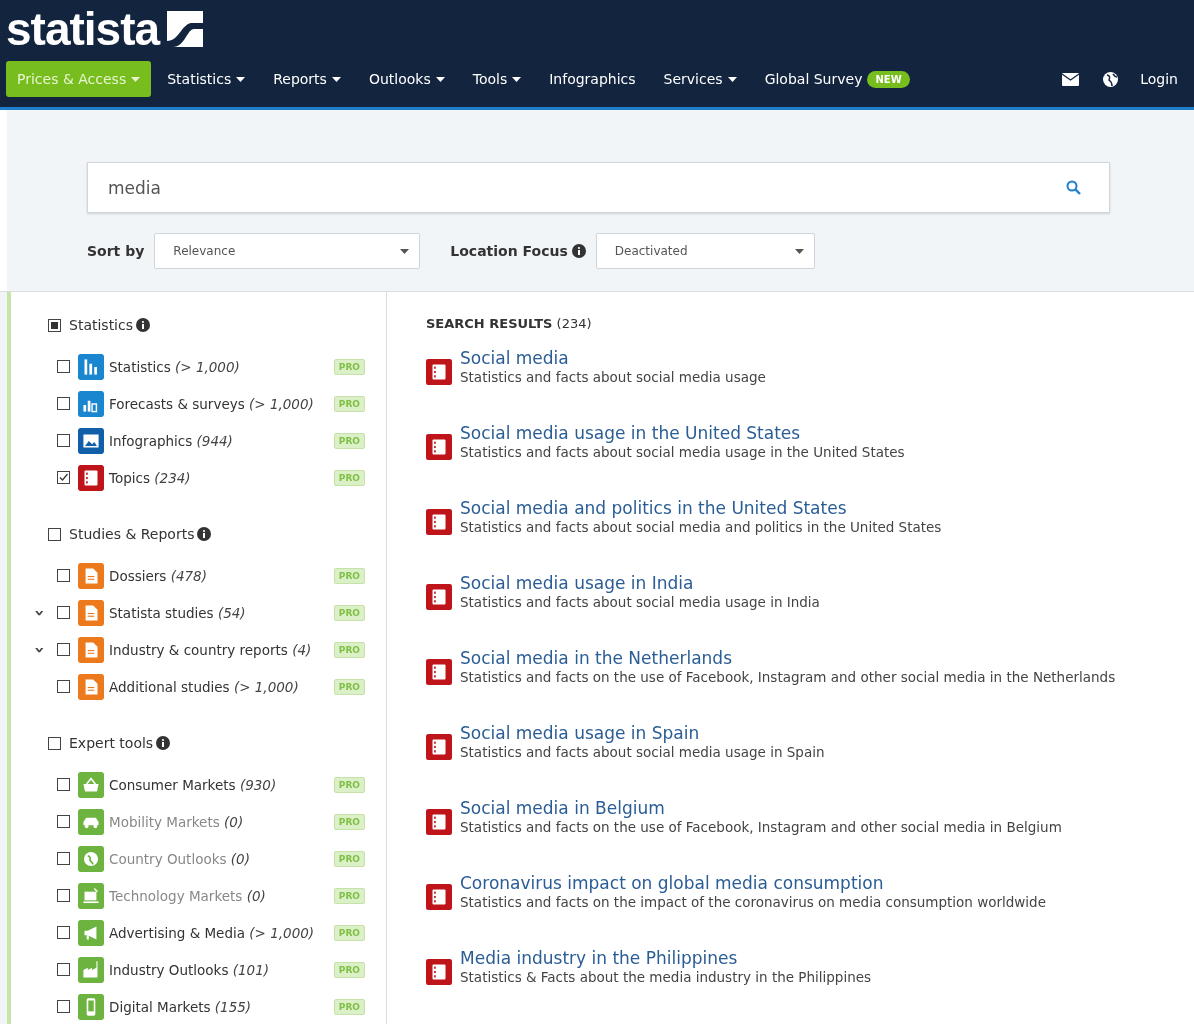 The image size is (1194, 1024). Describe the element at coordinates (642, 733) in the screenshot. I see `result-title-link: Social media usage in Spain` at that location.